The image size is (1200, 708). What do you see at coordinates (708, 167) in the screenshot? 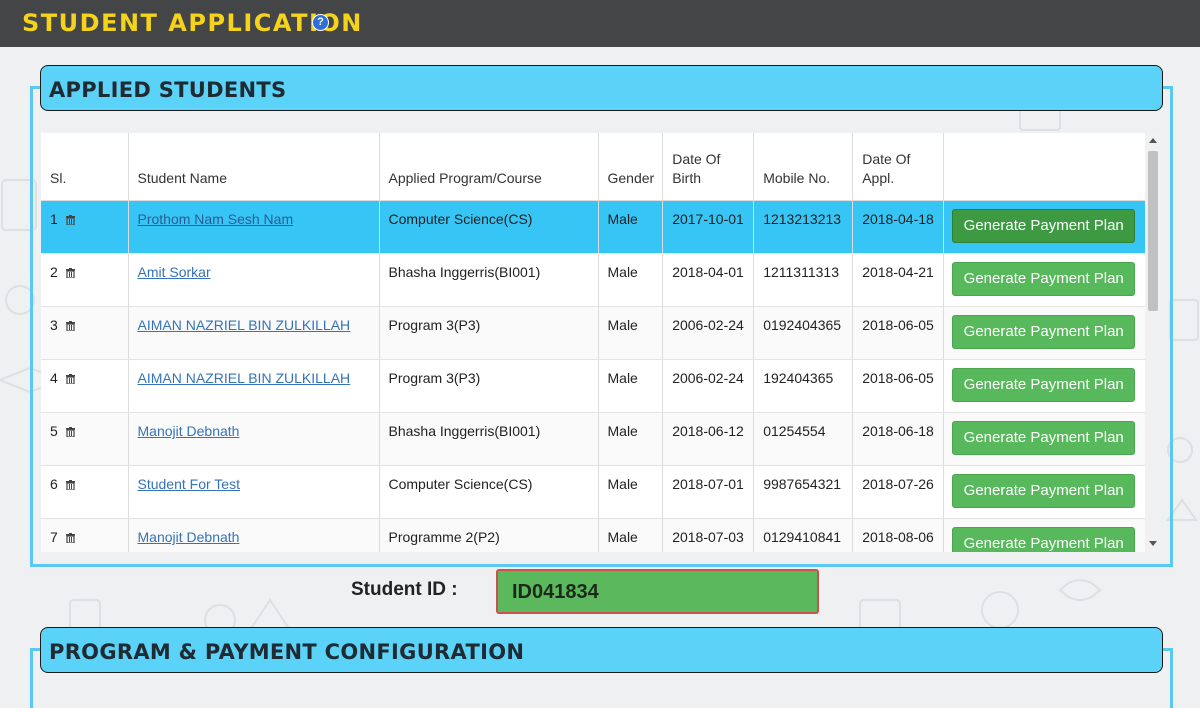
I see `col-header-dob: Date Of Birth` at bounding box center [708, 167].